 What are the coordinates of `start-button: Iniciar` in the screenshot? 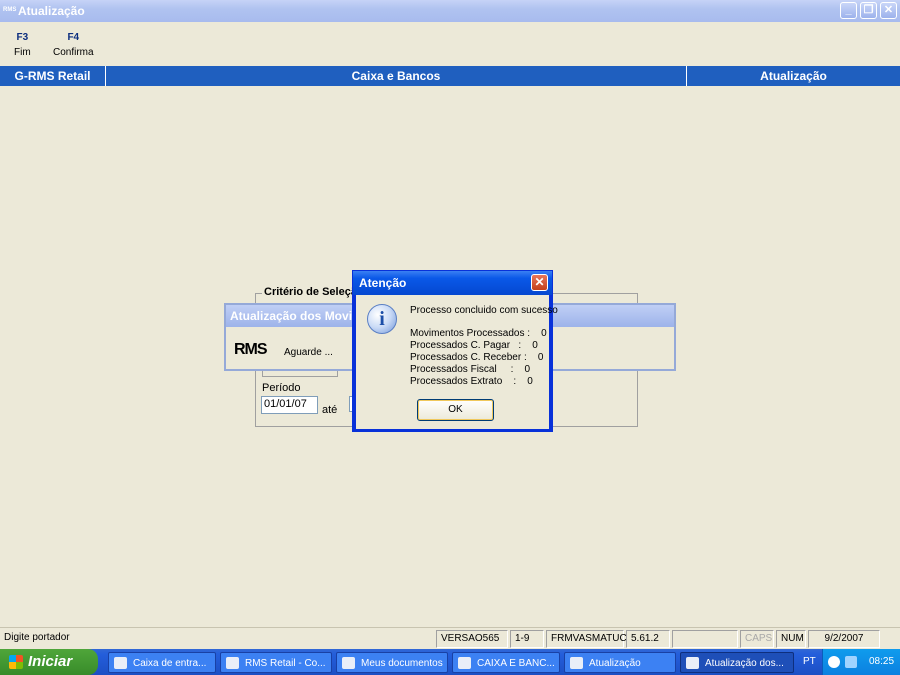 It's located at (49, 662).